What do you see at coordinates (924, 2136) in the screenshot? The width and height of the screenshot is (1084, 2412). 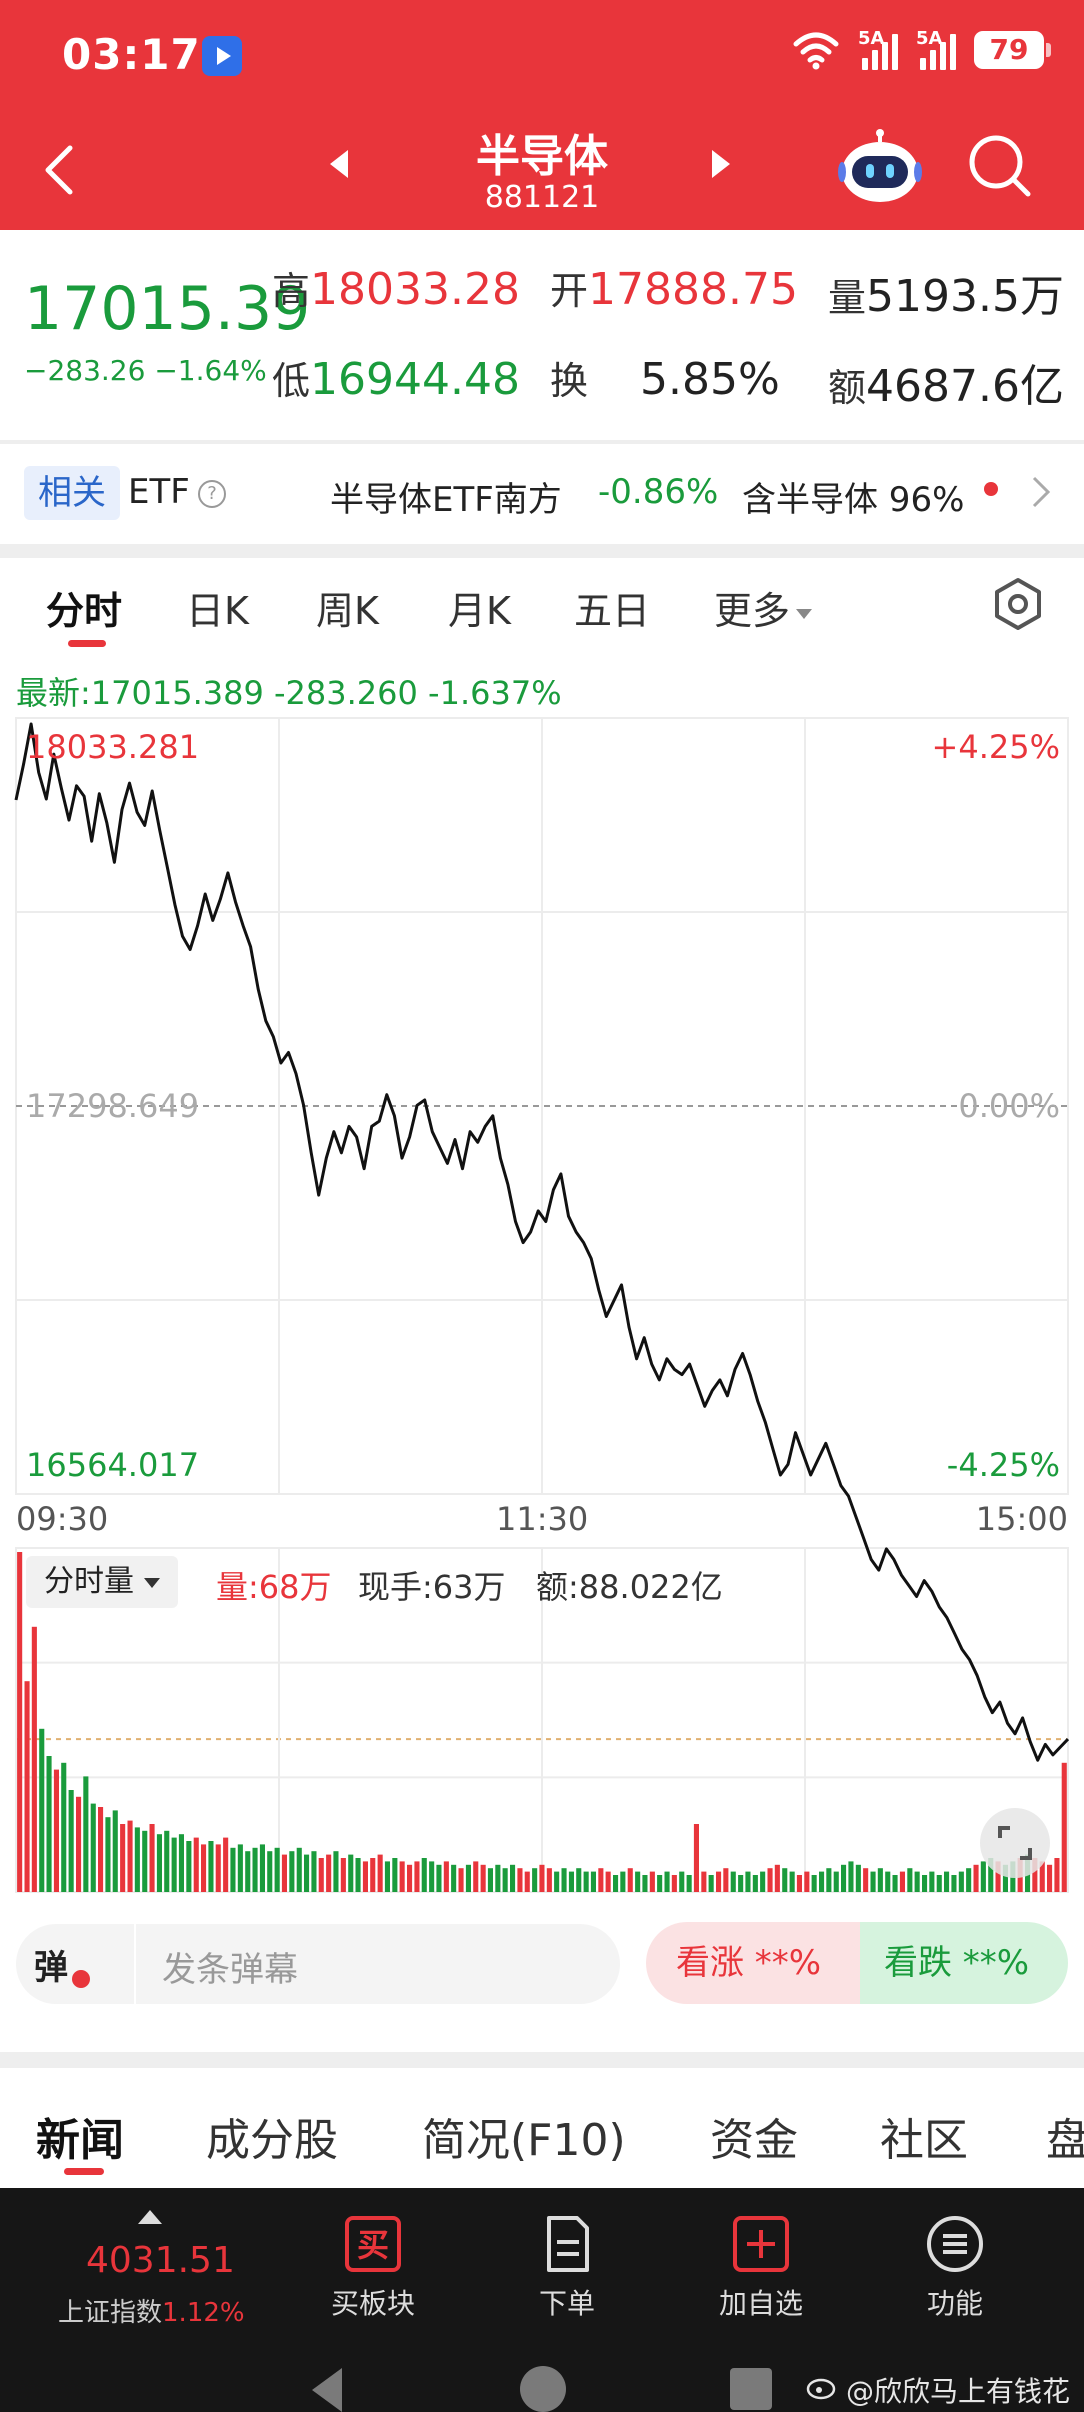 I see `tab-community: 社区` at bounding box center [924, 2136].